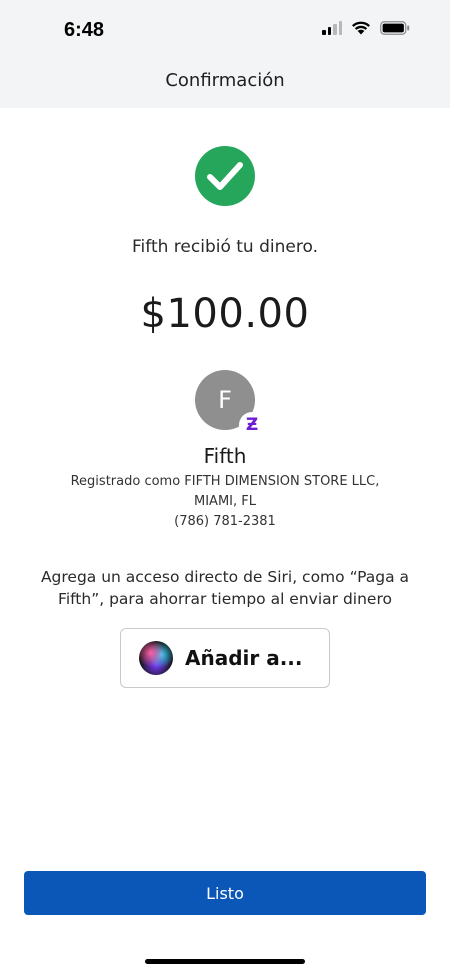 This screenshot has height=976, width=450. What do you see at coordinates (225, 80) in the screenshot?
I see `page-title: Confirmación` at bounding box center [225, 80].